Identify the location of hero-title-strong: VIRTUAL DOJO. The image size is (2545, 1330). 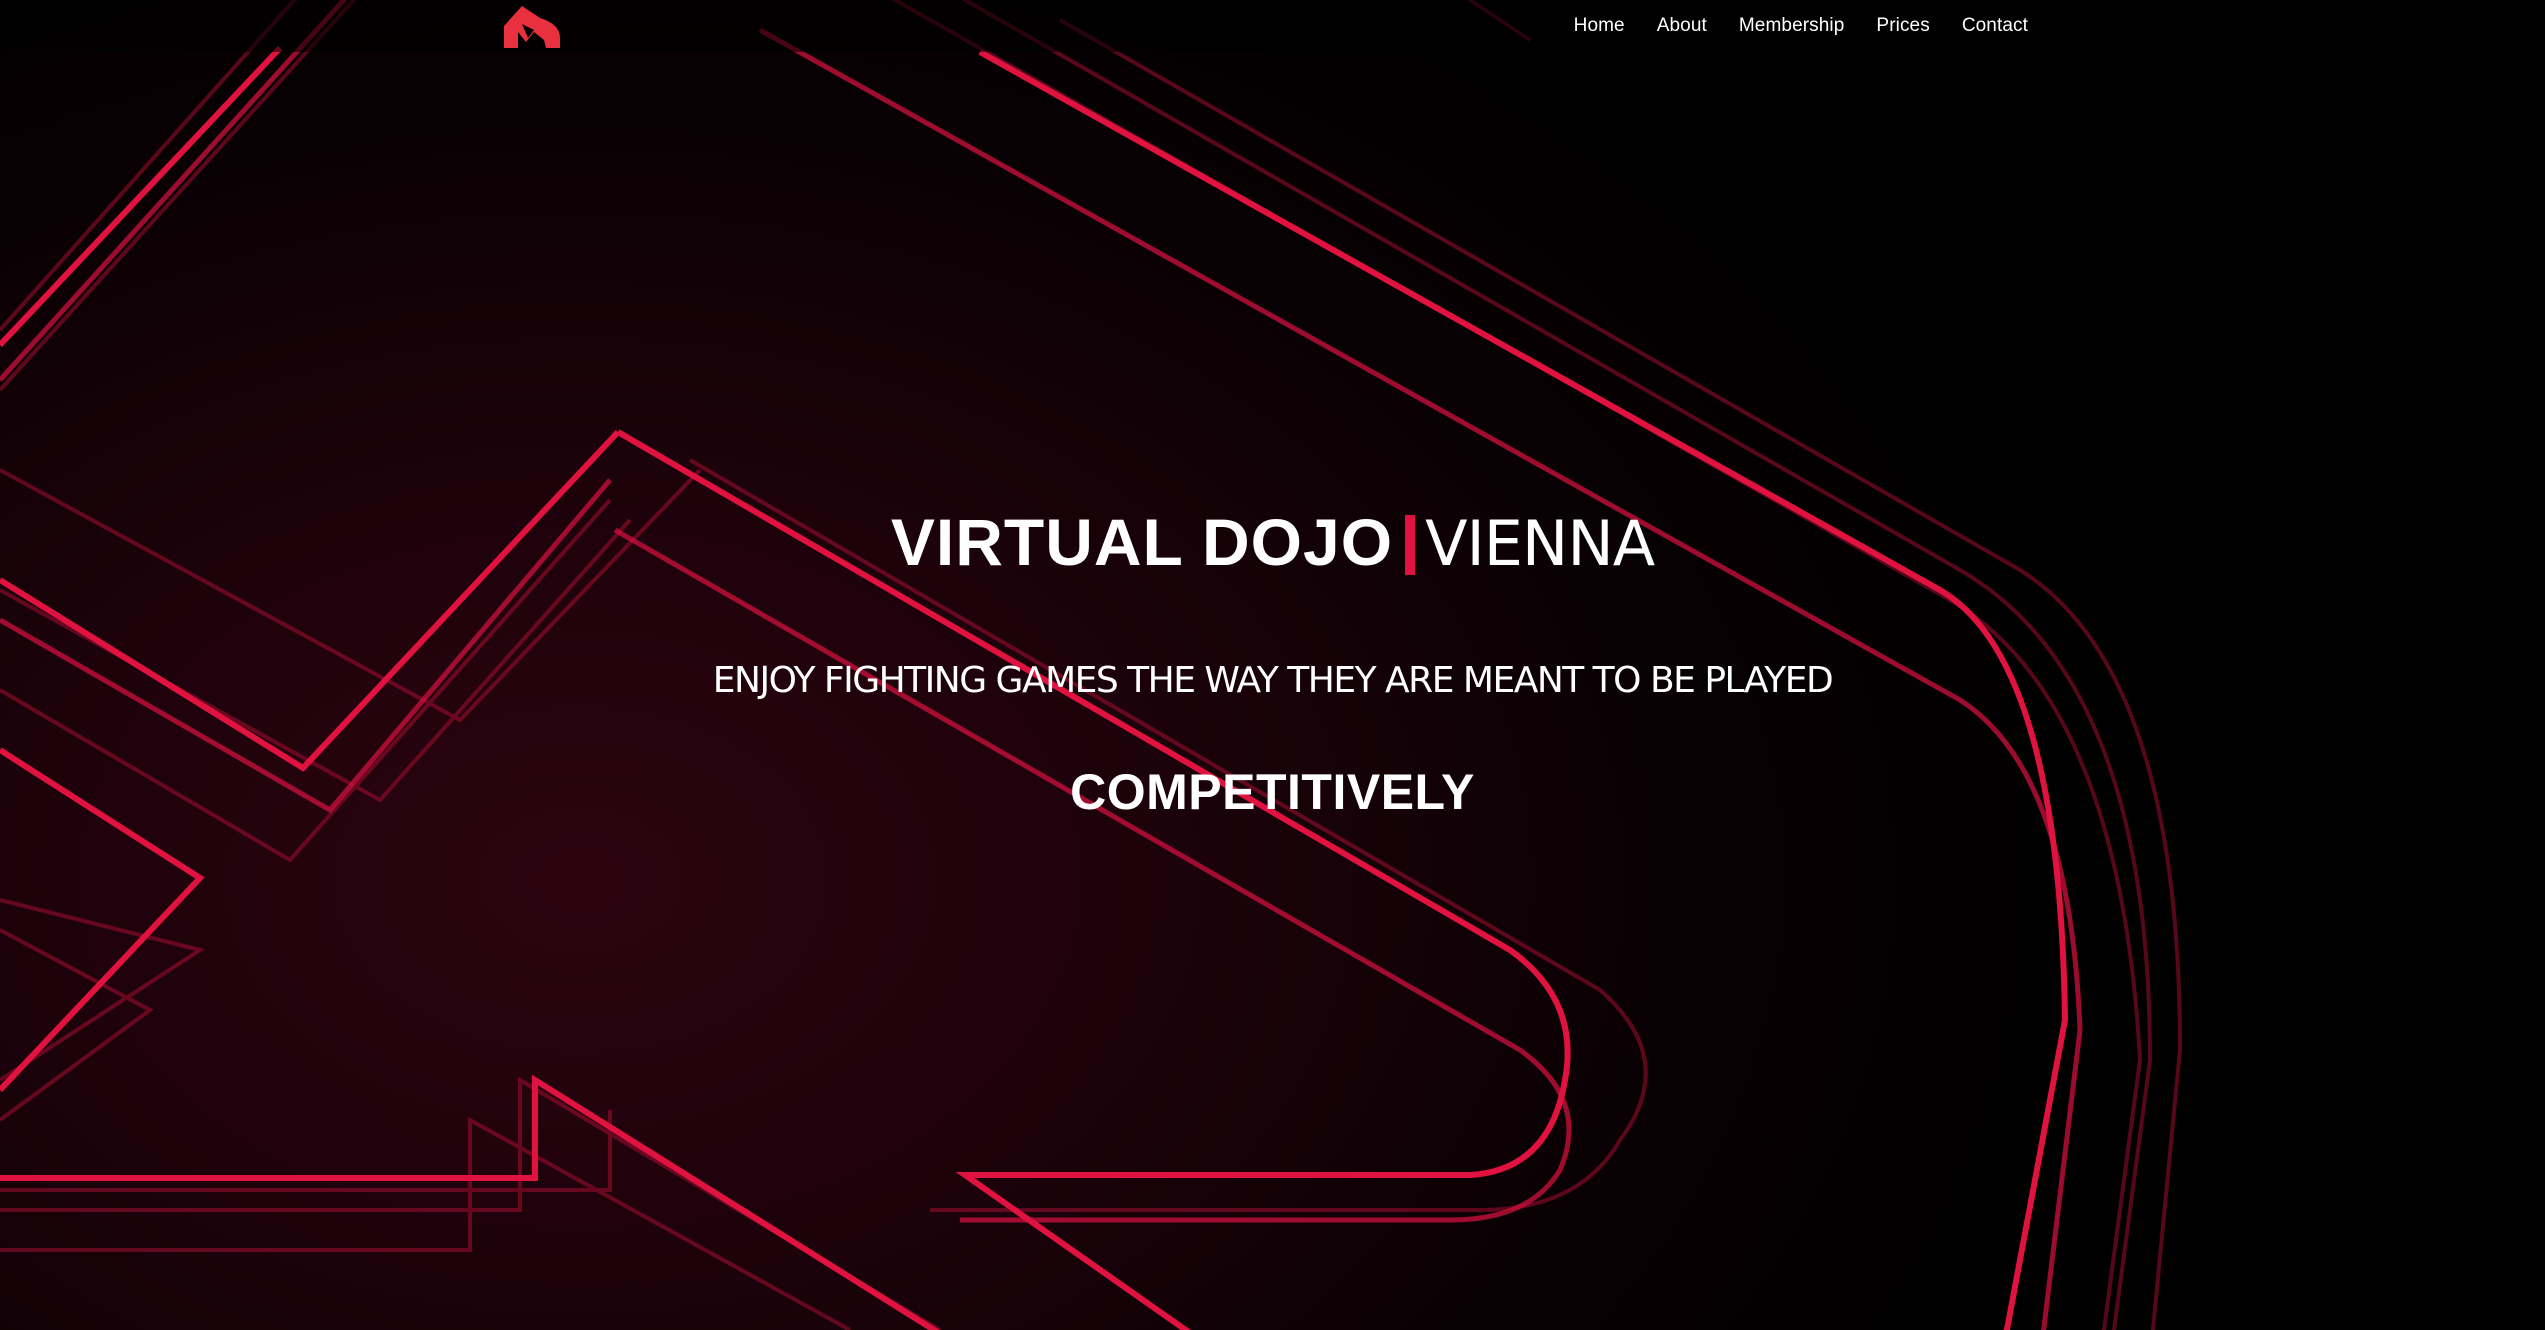
(1142, 542).